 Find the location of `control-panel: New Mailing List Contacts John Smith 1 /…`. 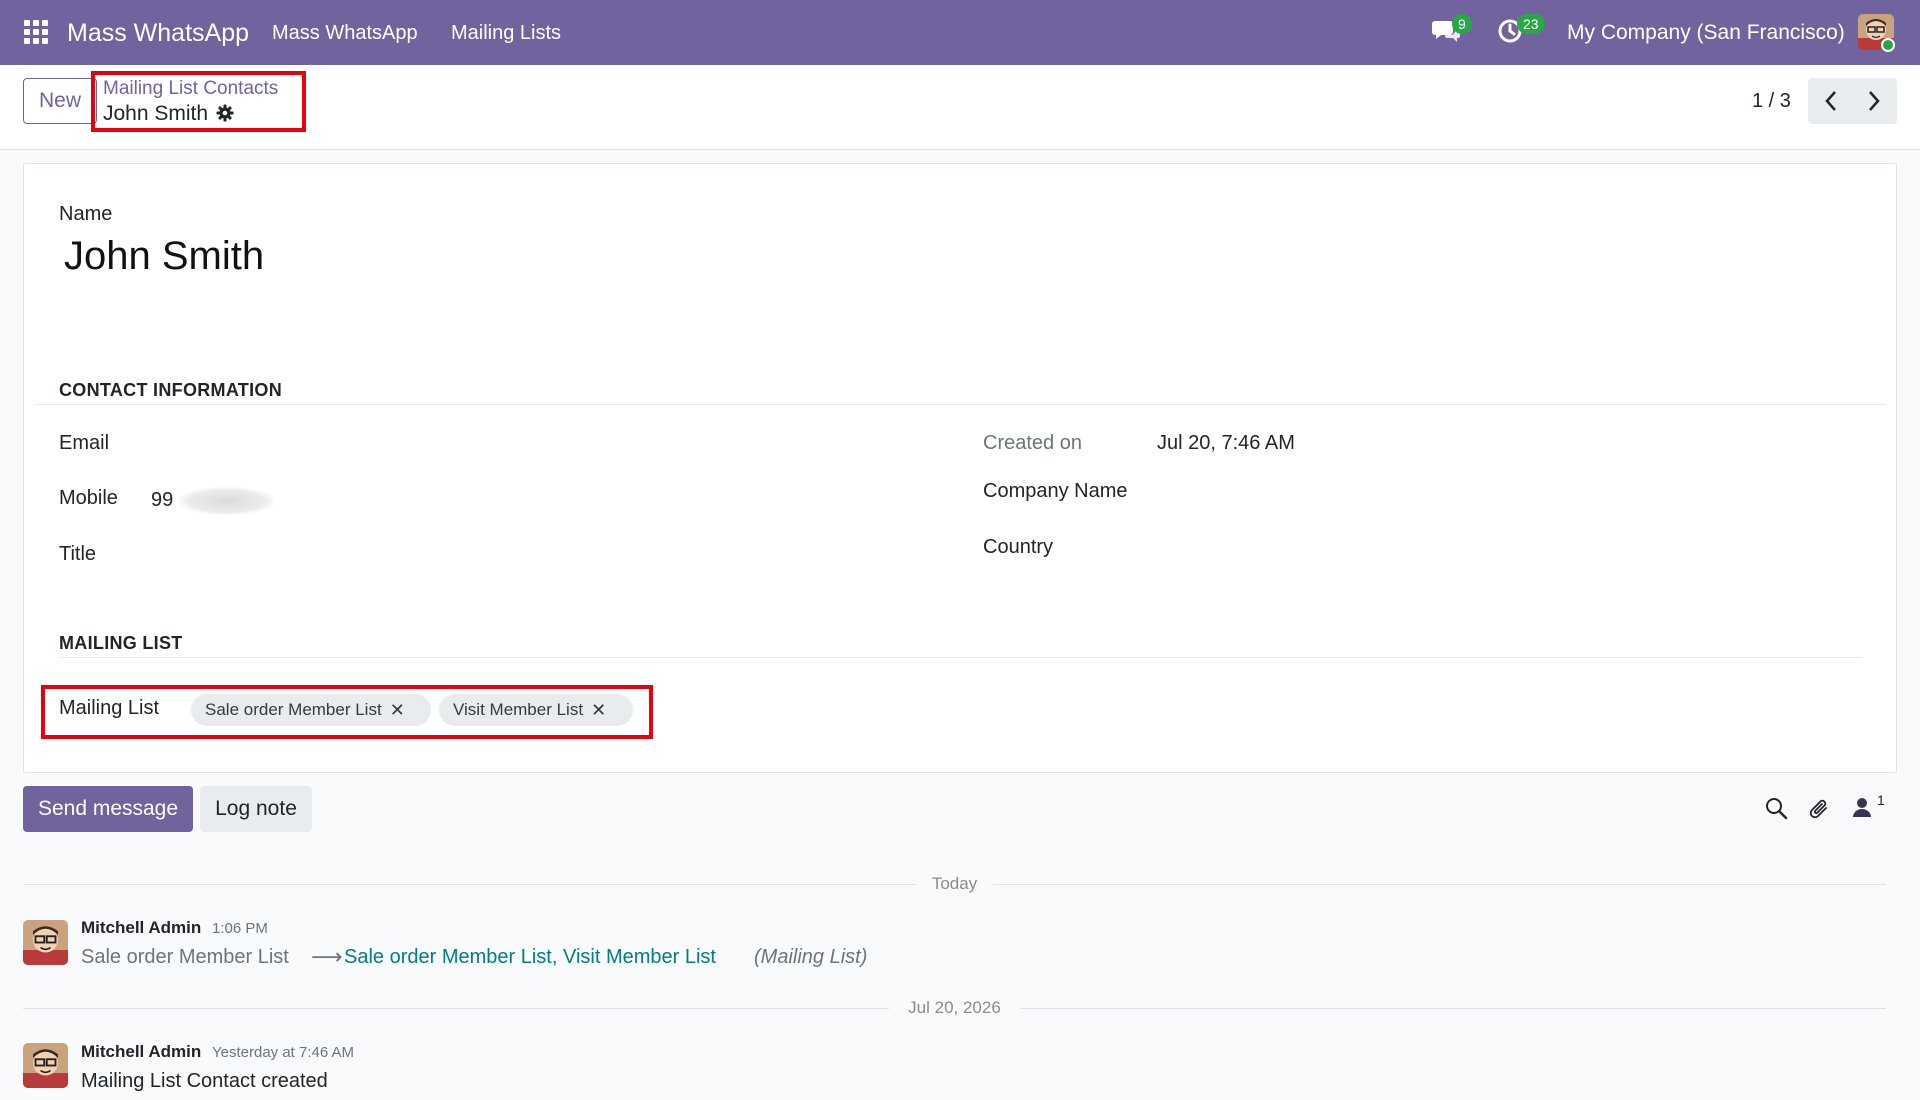

control-panel: New Mailing List Contacts John Smith 1 /… is located at coordinates (960, 107).